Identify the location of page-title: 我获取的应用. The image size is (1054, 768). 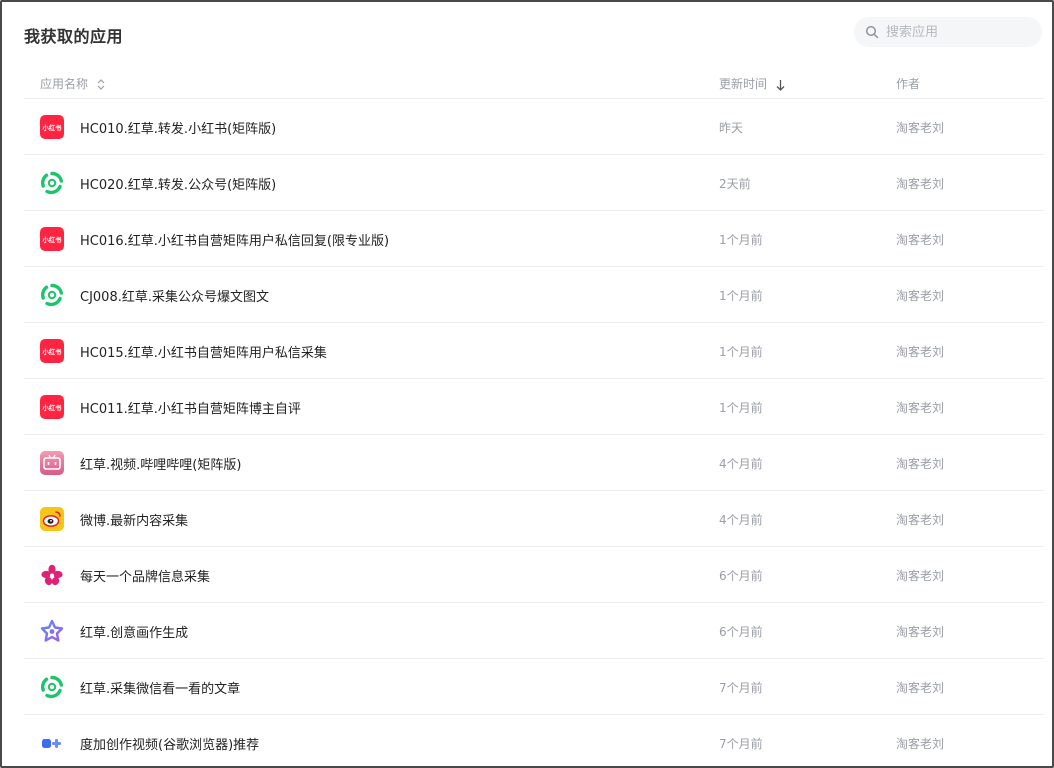
(74, 36).